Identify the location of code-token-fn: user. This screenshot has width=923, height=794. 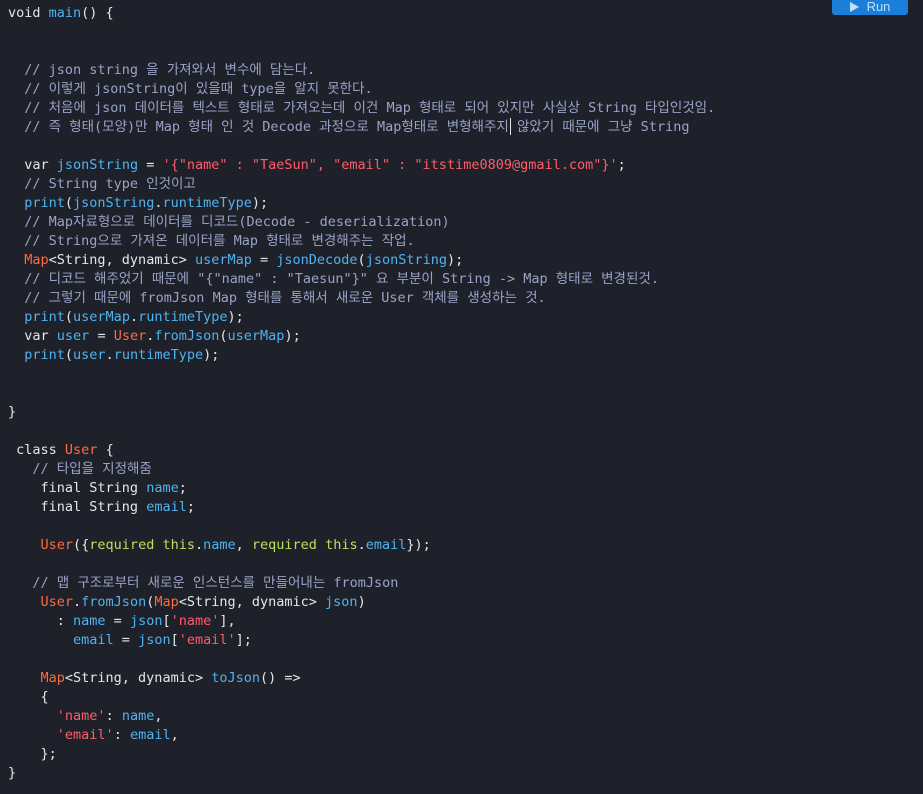
(73, 336).